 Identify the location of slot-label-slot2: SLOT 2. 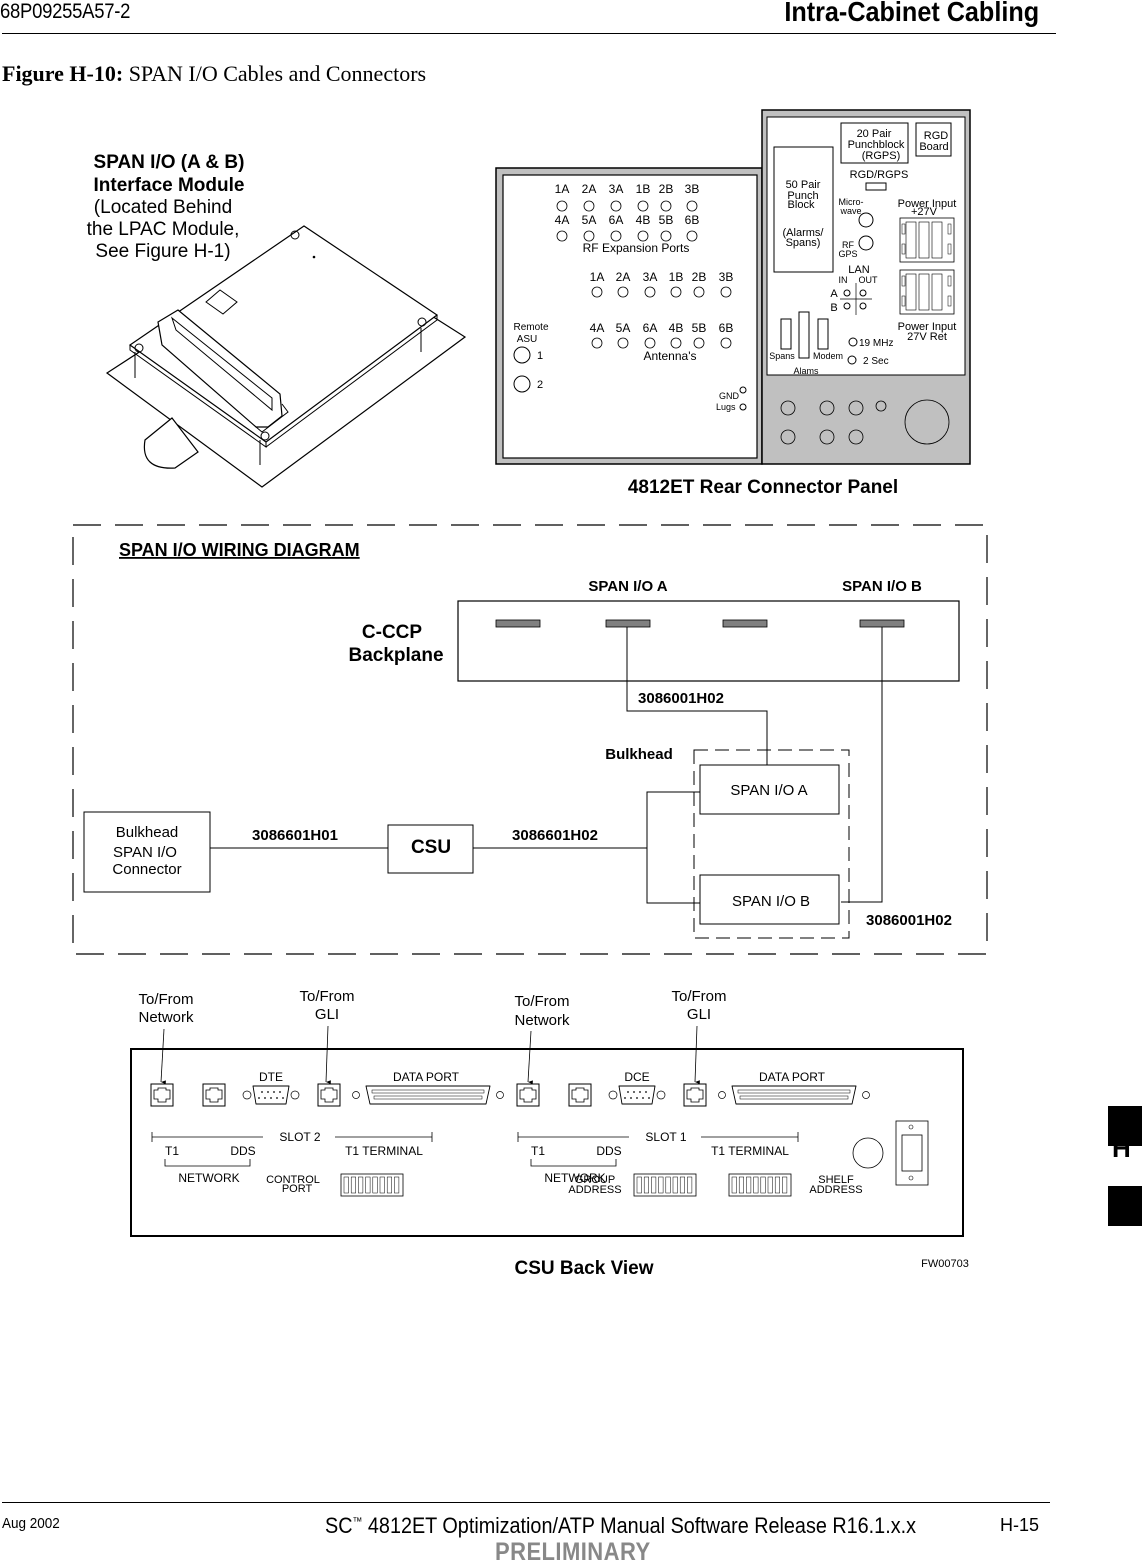
(299, 1137).